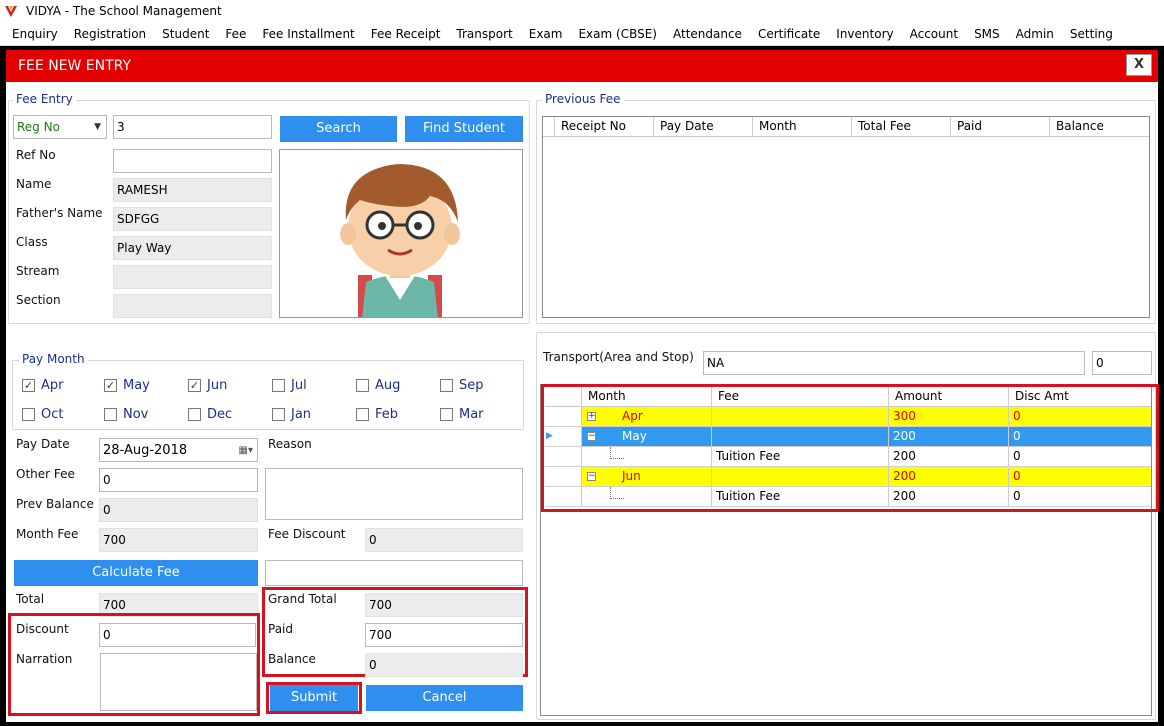 The height and width of the screenshot is (726, 1164). What do you see at coordinates (35, 34) in the screenshot?
I see `menu-item-enquiry: Enquiry` at bounding box center [35, 34].